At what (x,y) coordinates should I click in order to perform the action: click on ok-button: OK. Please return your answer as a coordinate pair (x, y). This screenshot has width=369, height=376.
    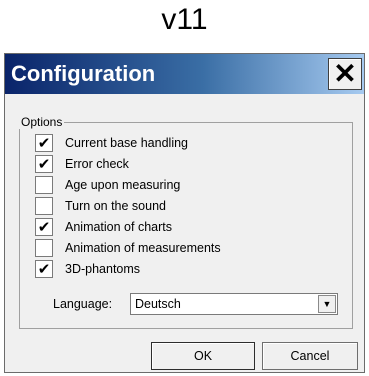
    Looking at the image, I should click on (203, 356).